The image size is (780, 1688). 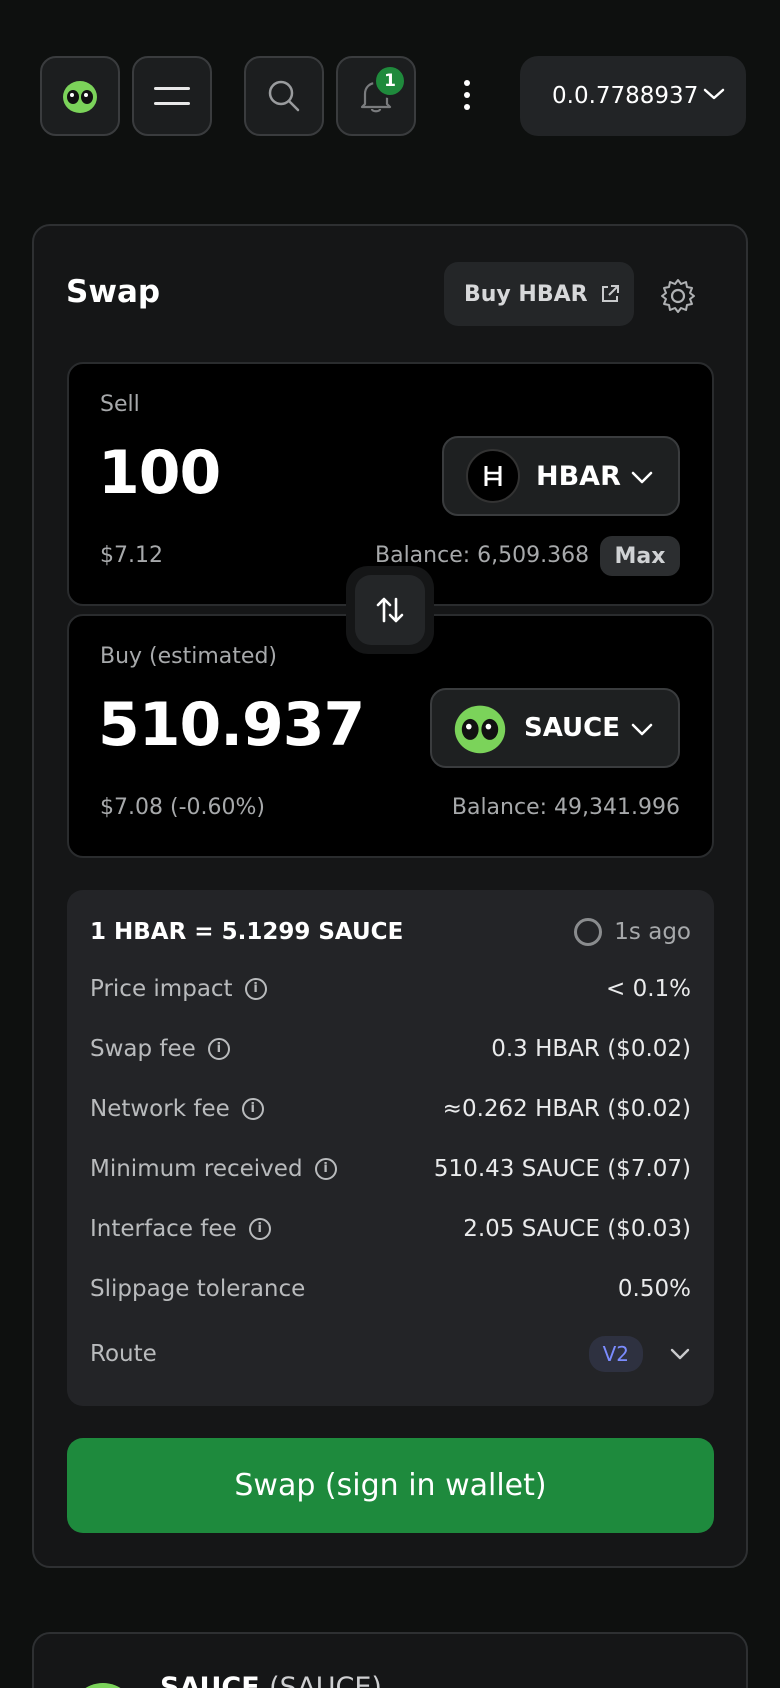 What do you see at coordinates (217, 807) in the screenshot?
I see `buy-usd-change: (-0.60%)` at bounding box center [217, 807].